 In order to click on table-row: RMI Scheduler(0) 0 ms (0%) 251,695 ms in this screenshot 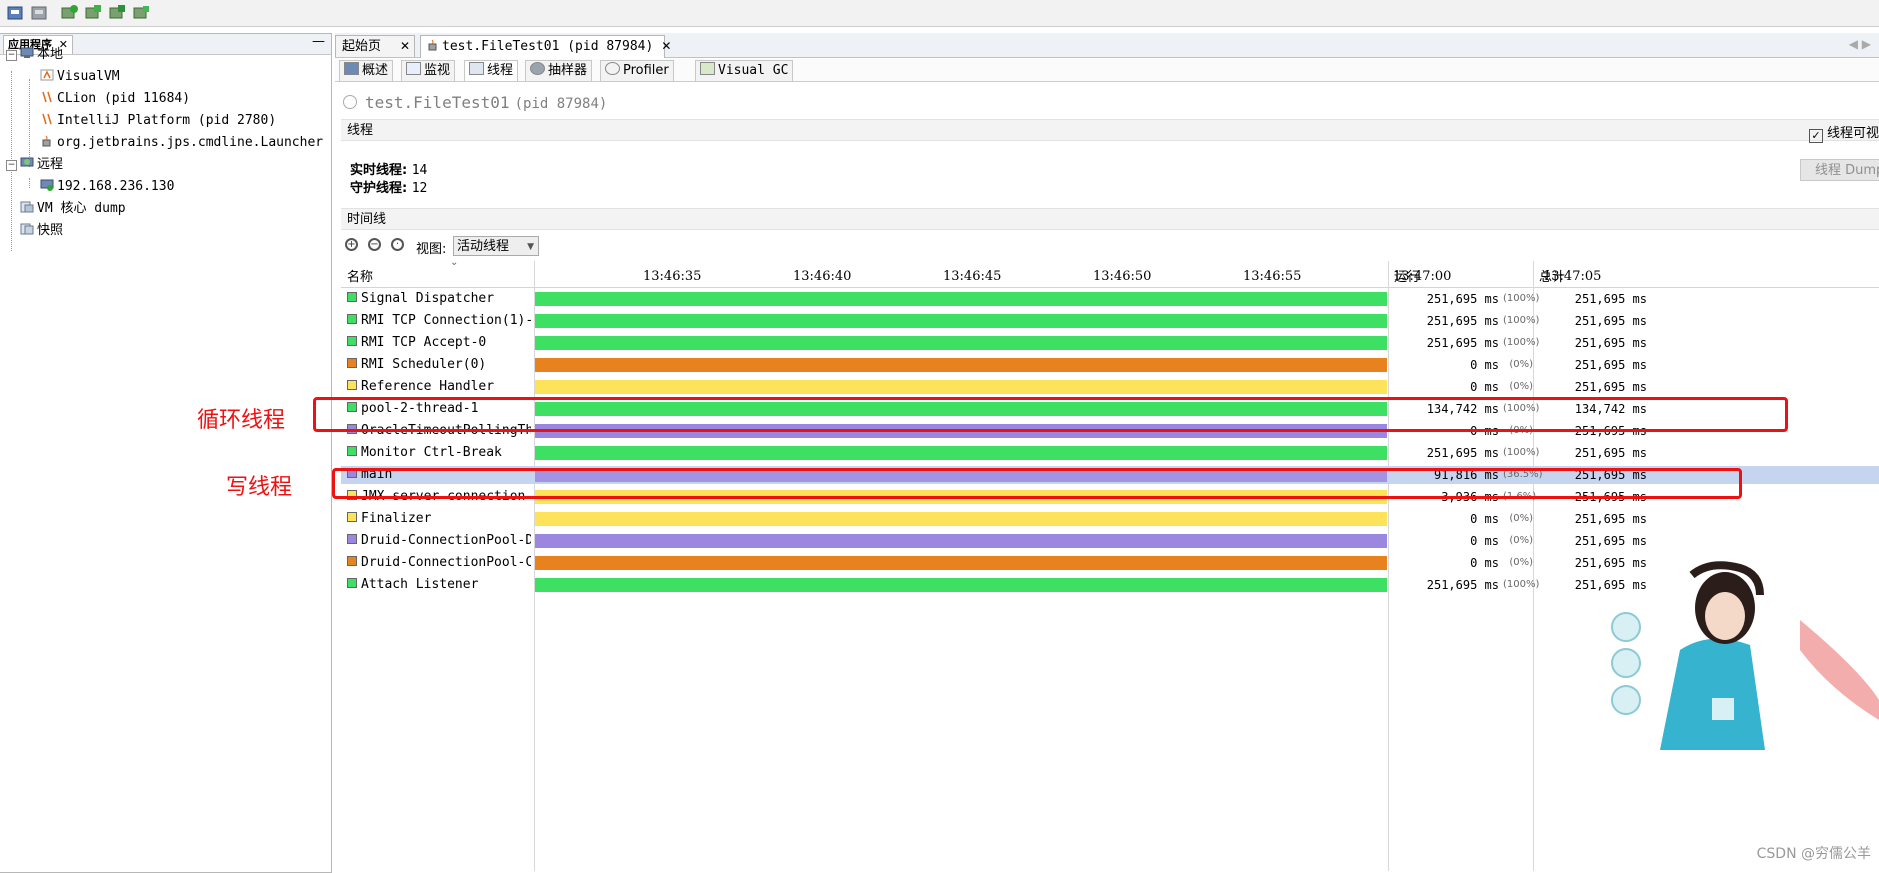, I will do `click(1110, 365)`.